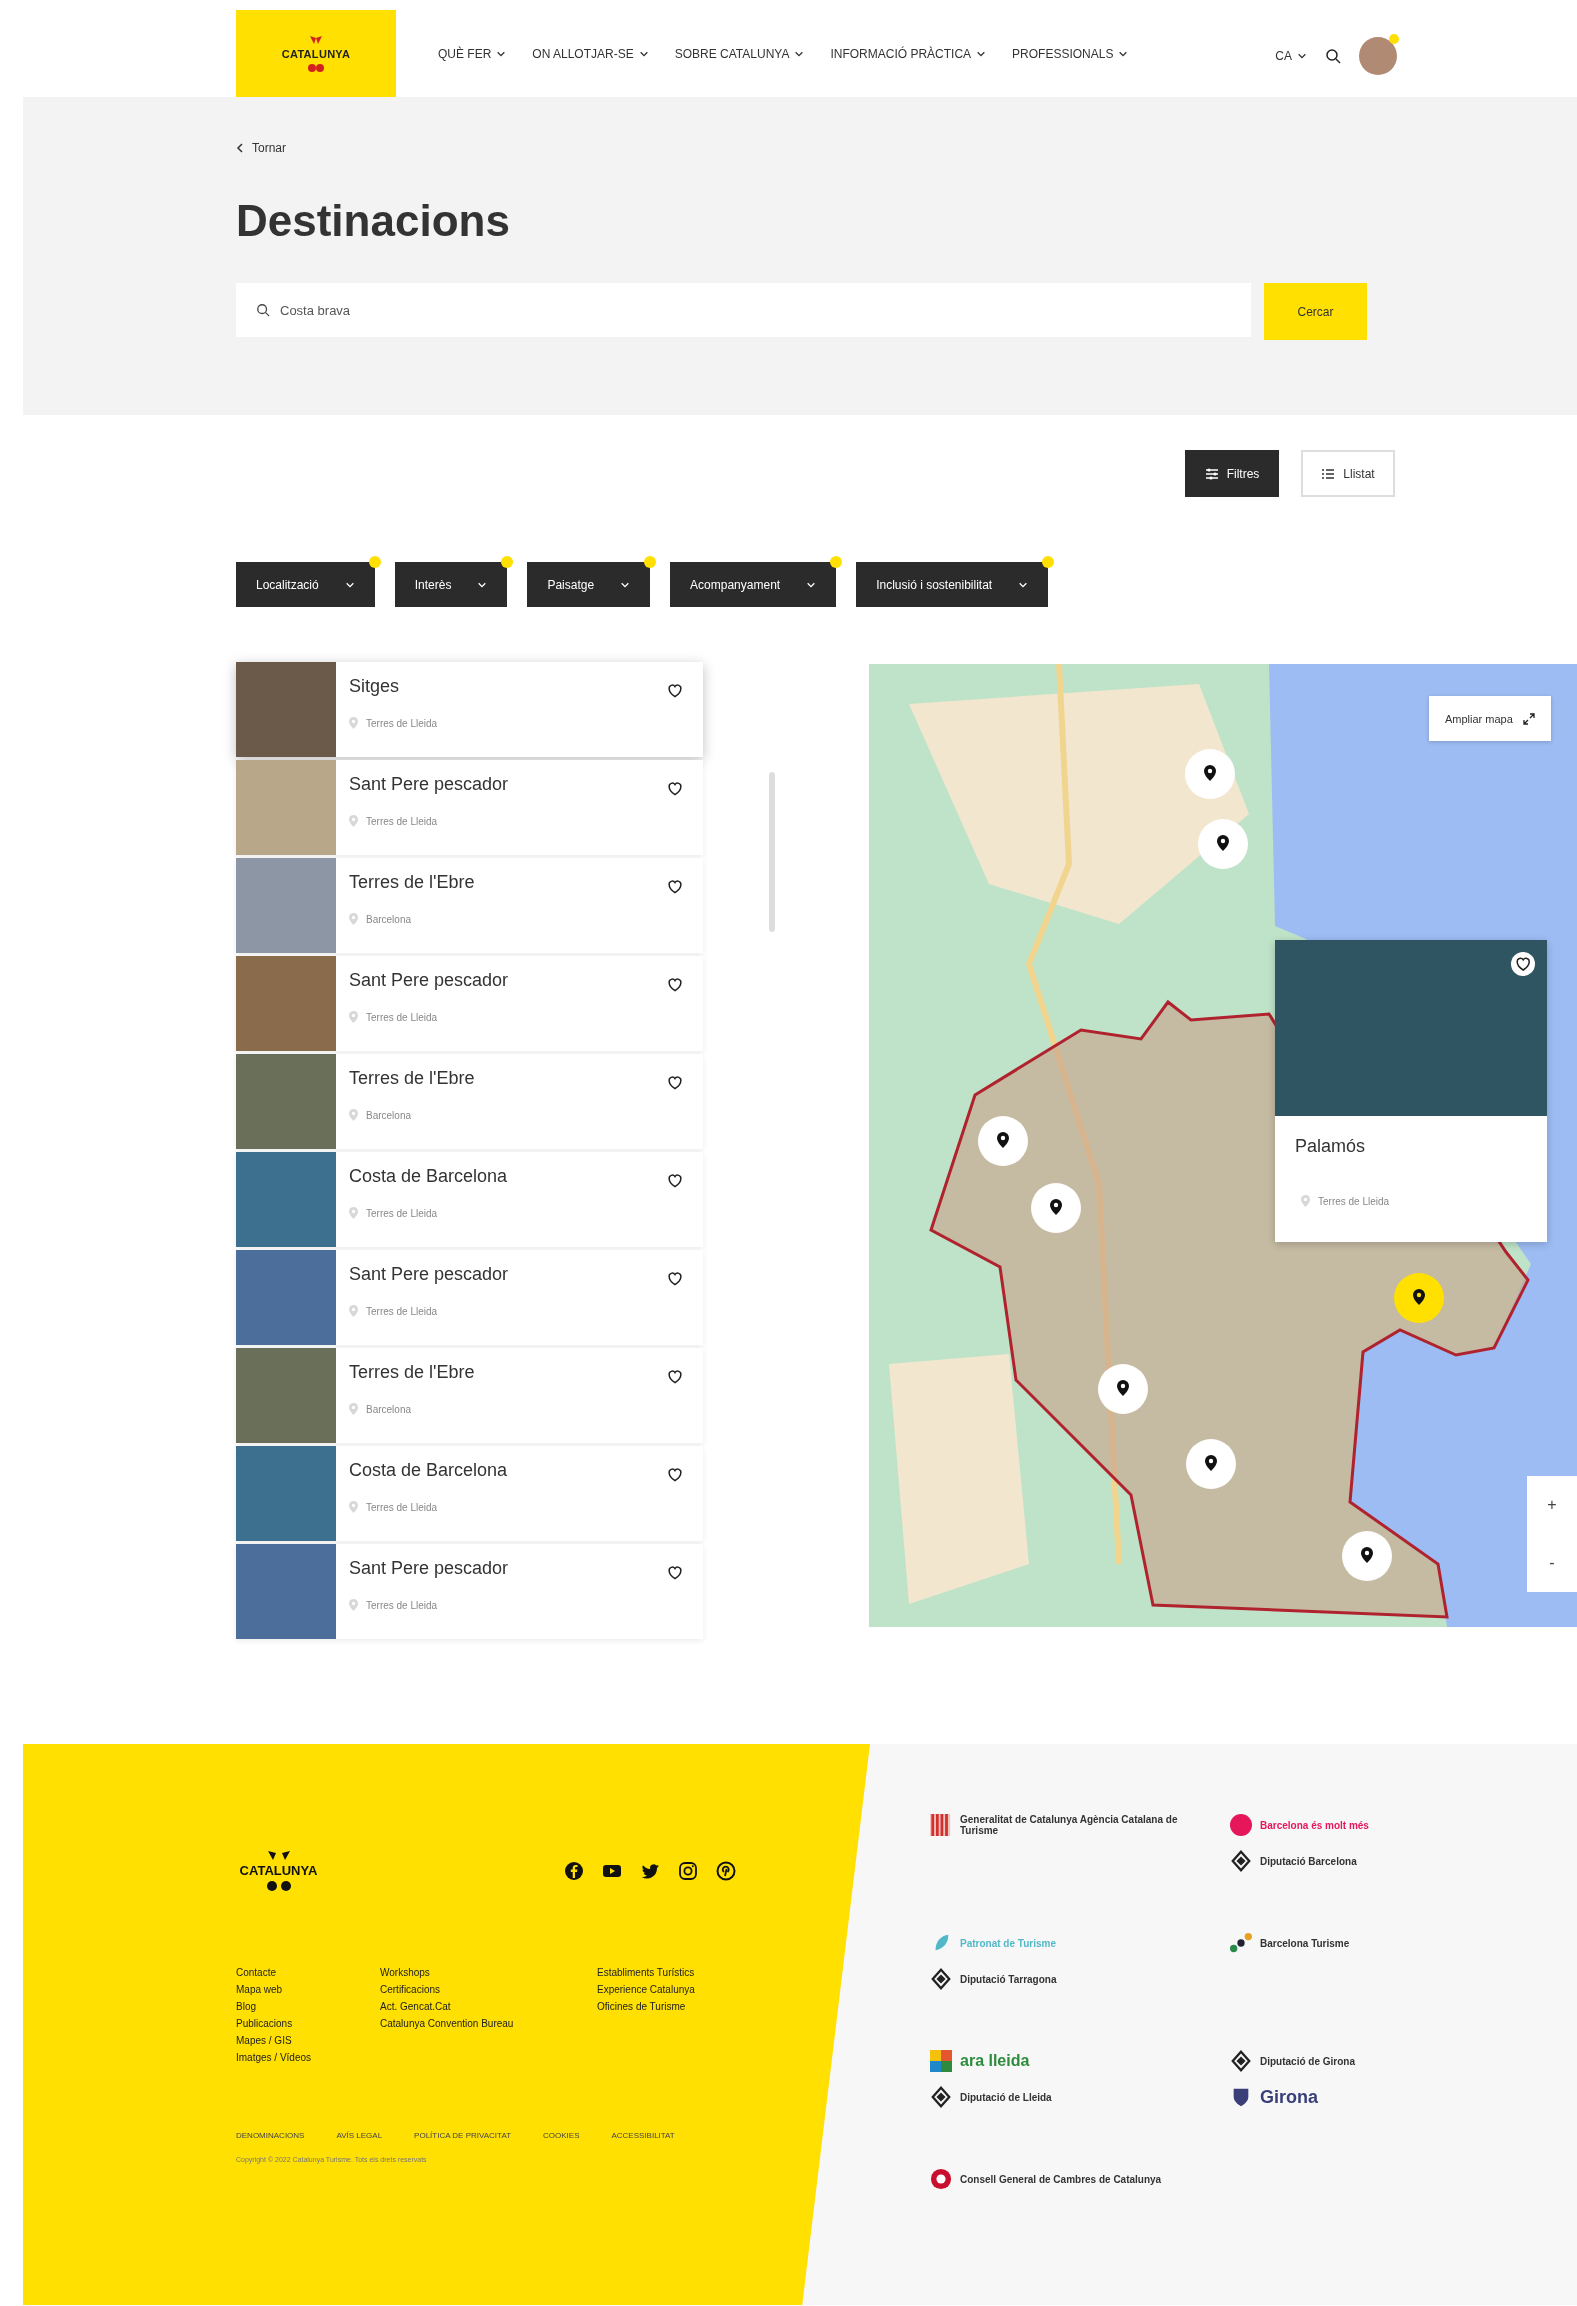  I want to click on partner-logo: Barcelona és molt més, so click(1360, 1825).